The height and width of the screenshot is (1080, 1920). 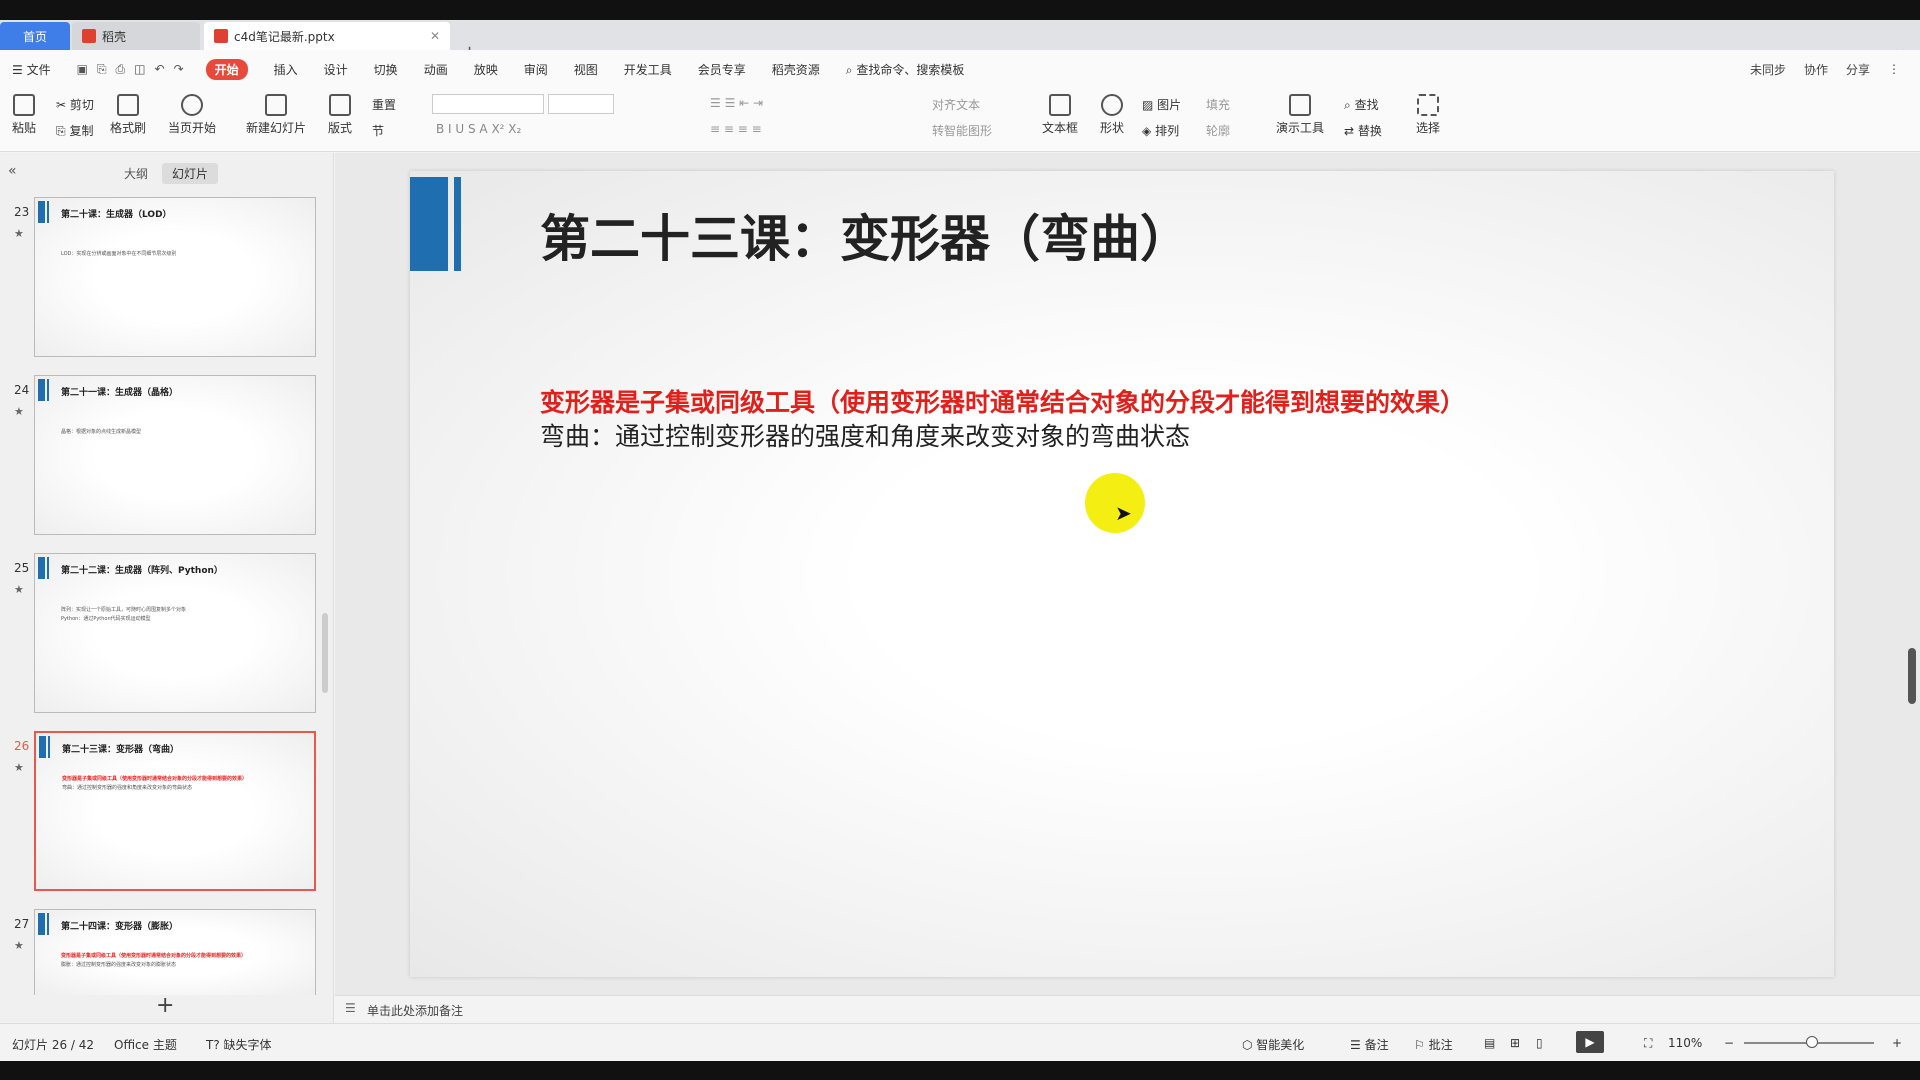 I want to click on notes-placeholder: 单击此处添加备注, so click(x=415, y=1010).